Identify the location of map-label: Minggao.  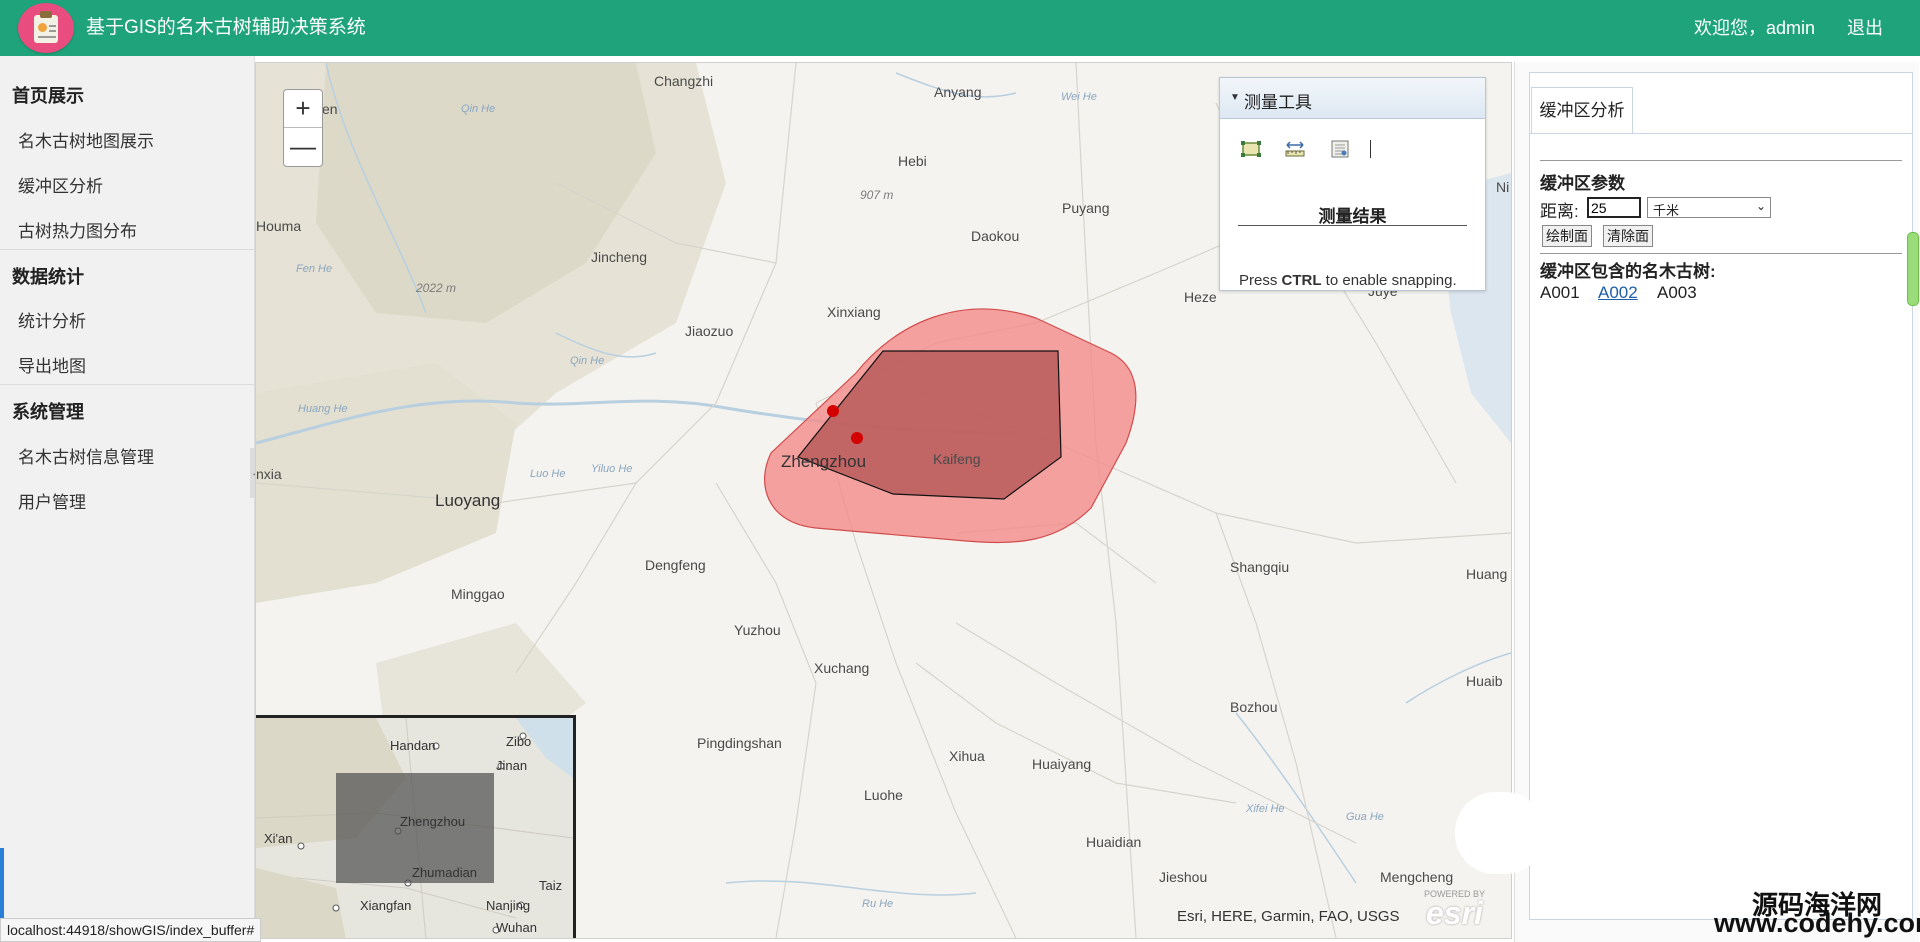
(478, 594).